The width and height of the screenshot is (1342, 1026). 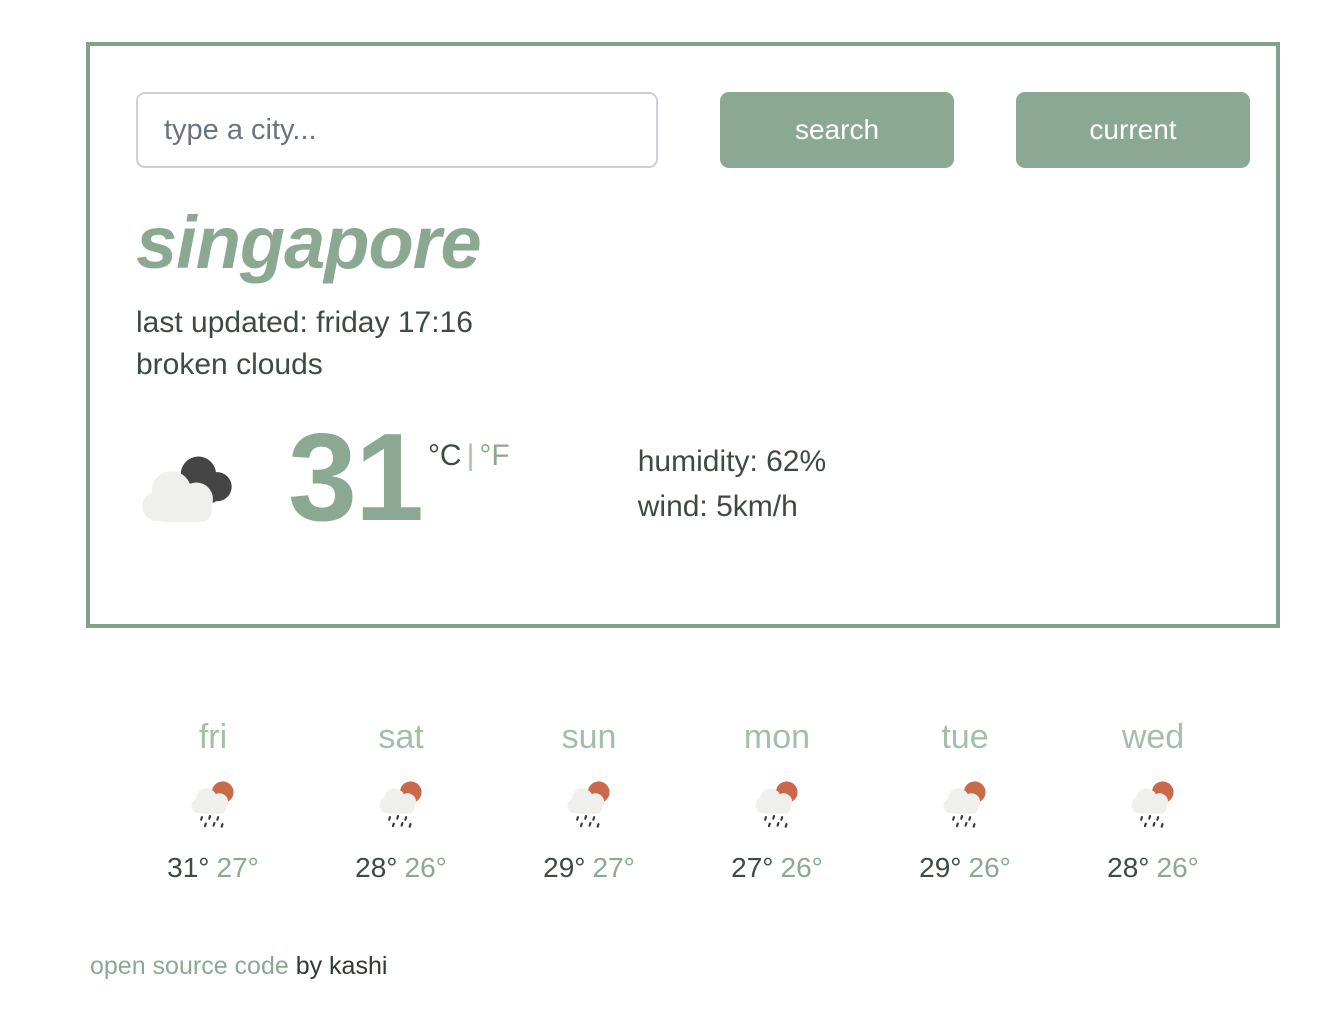 What do you see at coordinates (732, 461) in the screenshot?
I see `humidity-text: humidity: 62%` at bounding box center [732, 461].